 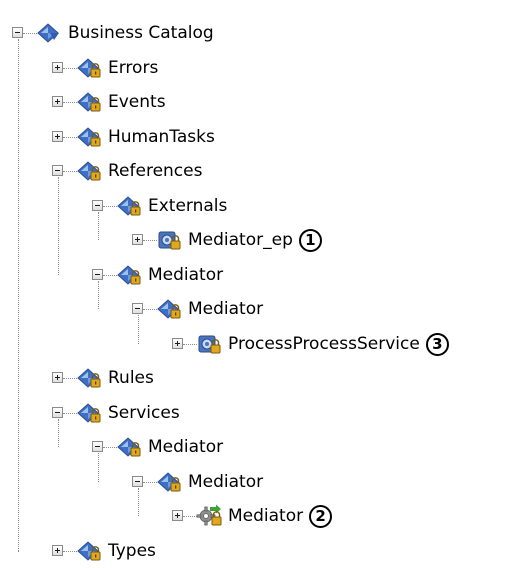 I want to click on tree-node-mediator: Mediator 2, so click(x=258, y=516).